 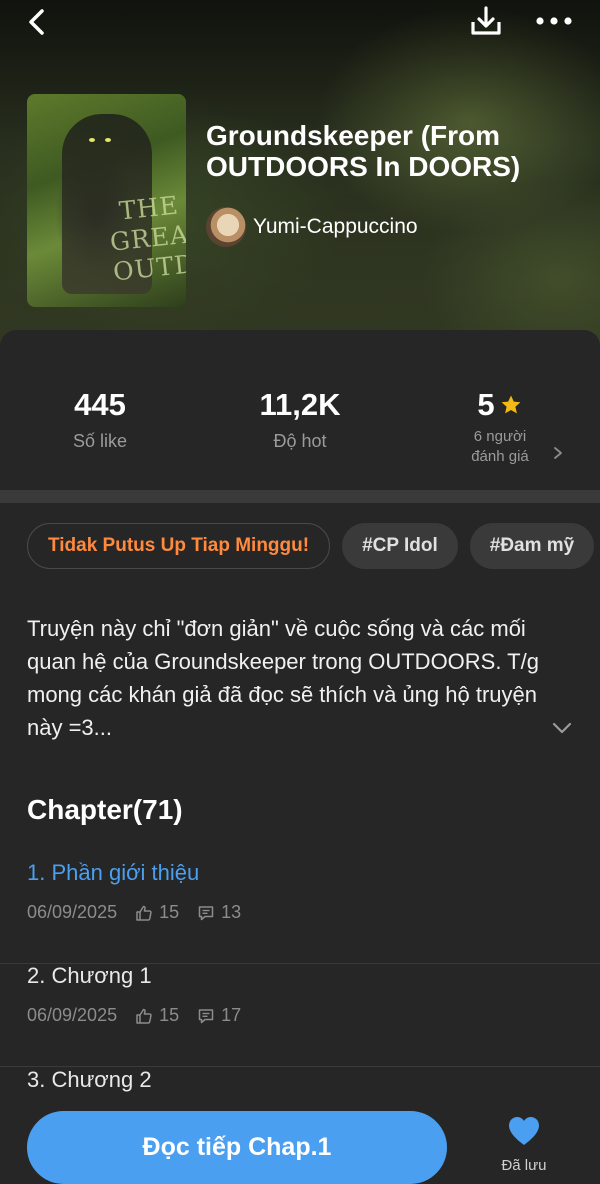 I want to click on chapter-row-2: 2. Chương 1 06/09/2025 15 17, so click(x=300, y=1015).